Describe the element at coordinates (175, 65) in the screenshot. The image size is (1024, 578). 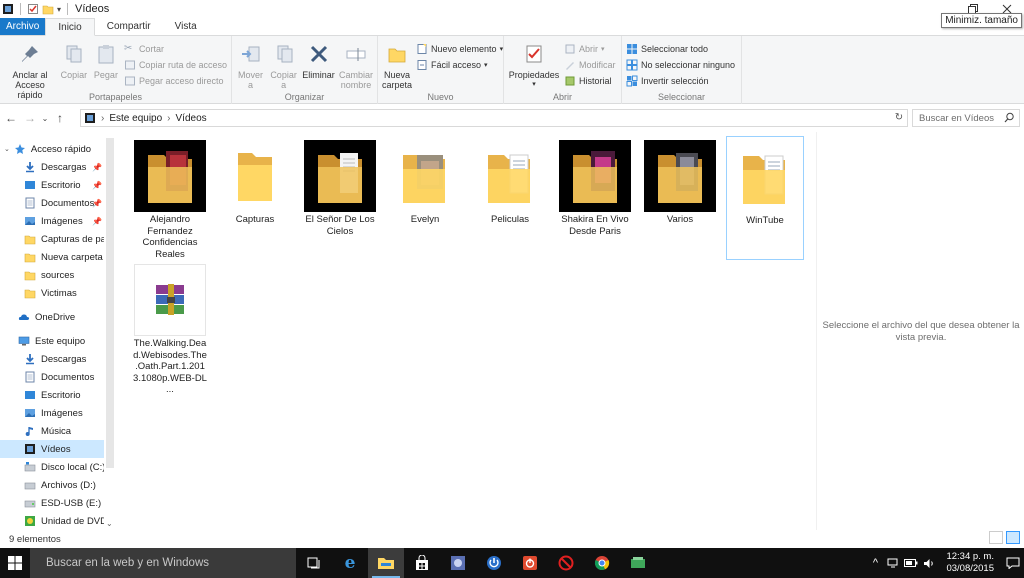
I see `copy-path-button: Copiar ruta de acceso` at that location.